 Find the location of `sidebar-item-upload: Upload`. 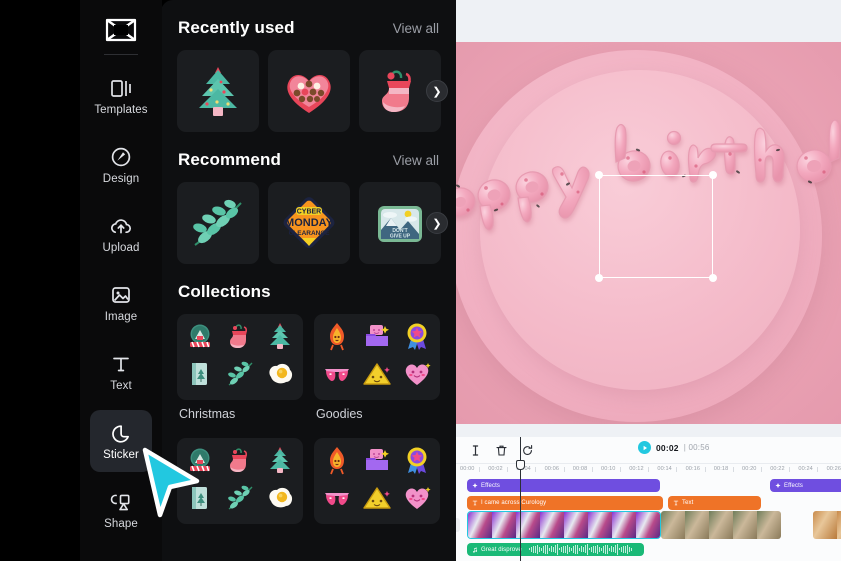

sidebar-item-upload: Upload is located at coordinates (121, 234).